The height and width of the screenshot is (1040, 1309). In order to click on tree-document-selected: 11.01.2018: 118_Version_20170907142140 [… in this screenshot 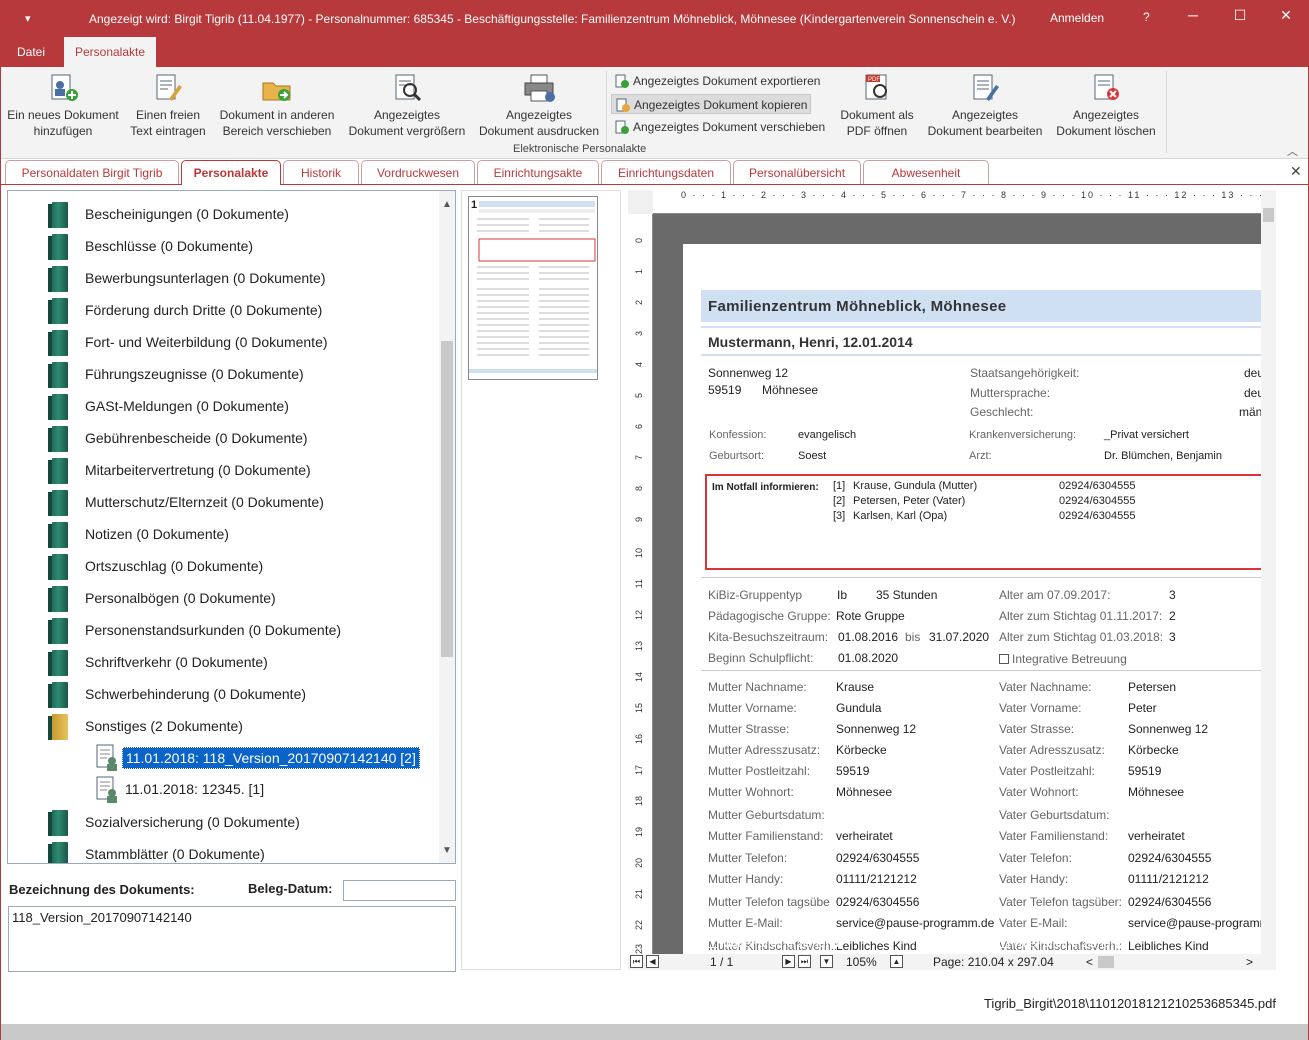, I will do `click(223, 758)`.